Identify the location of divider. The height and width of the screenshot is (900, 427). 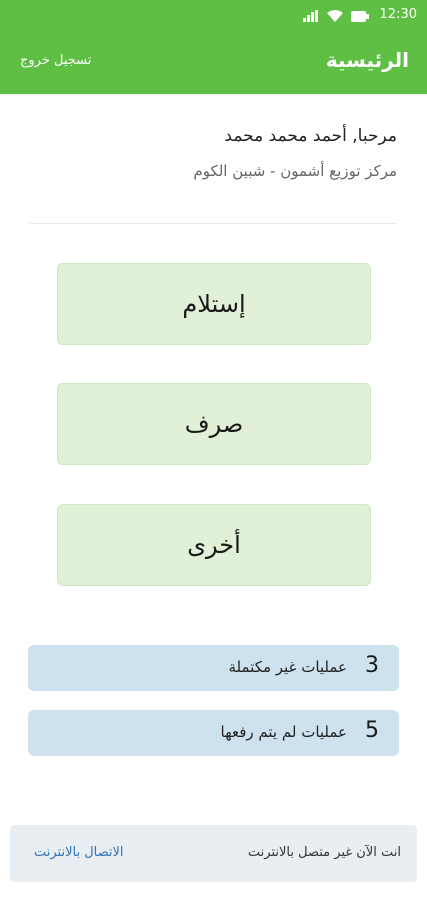
(213, 223).